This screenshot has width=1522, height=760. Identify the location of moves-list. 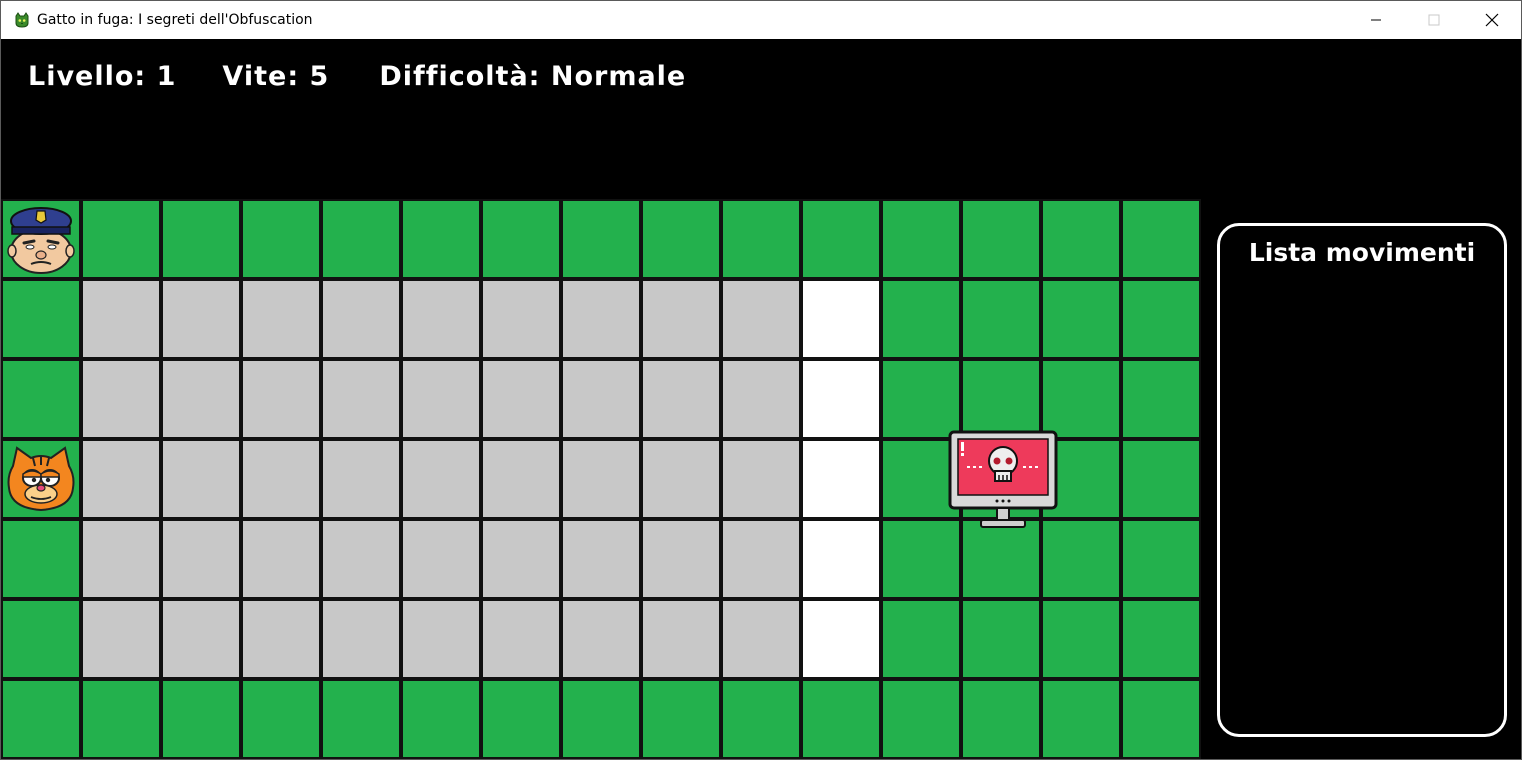
(1362, 501).